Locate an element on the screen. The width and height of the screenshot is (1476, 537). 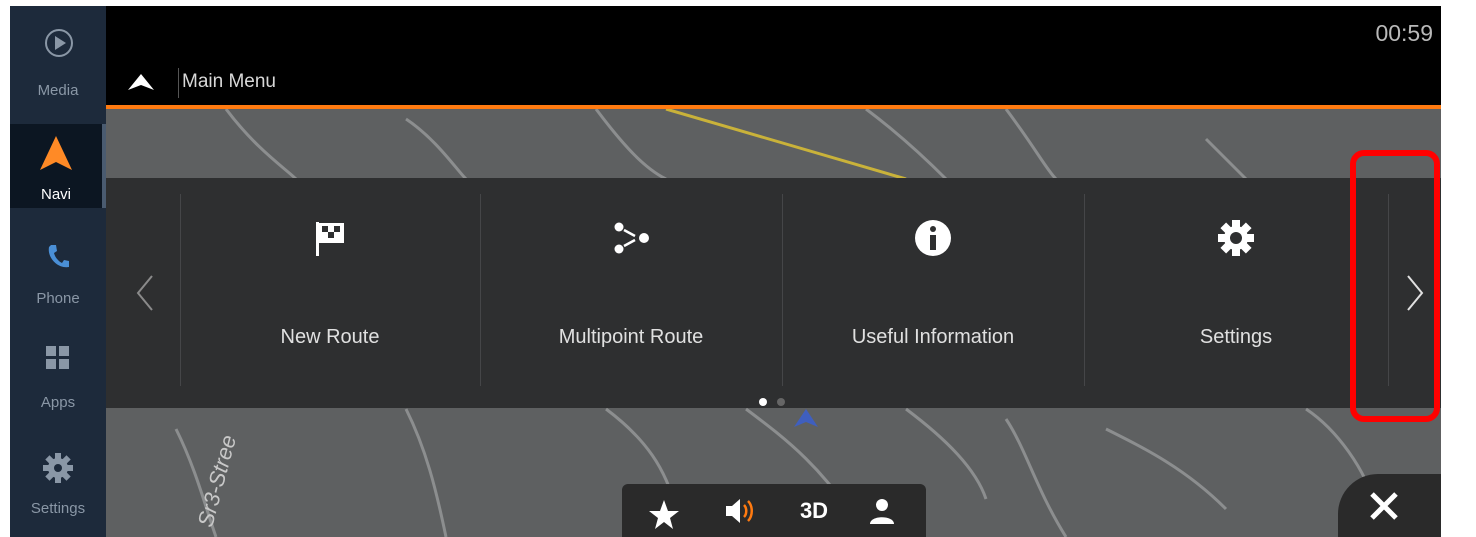
menu-item-label: New Route is located at coordinates (330, 337).